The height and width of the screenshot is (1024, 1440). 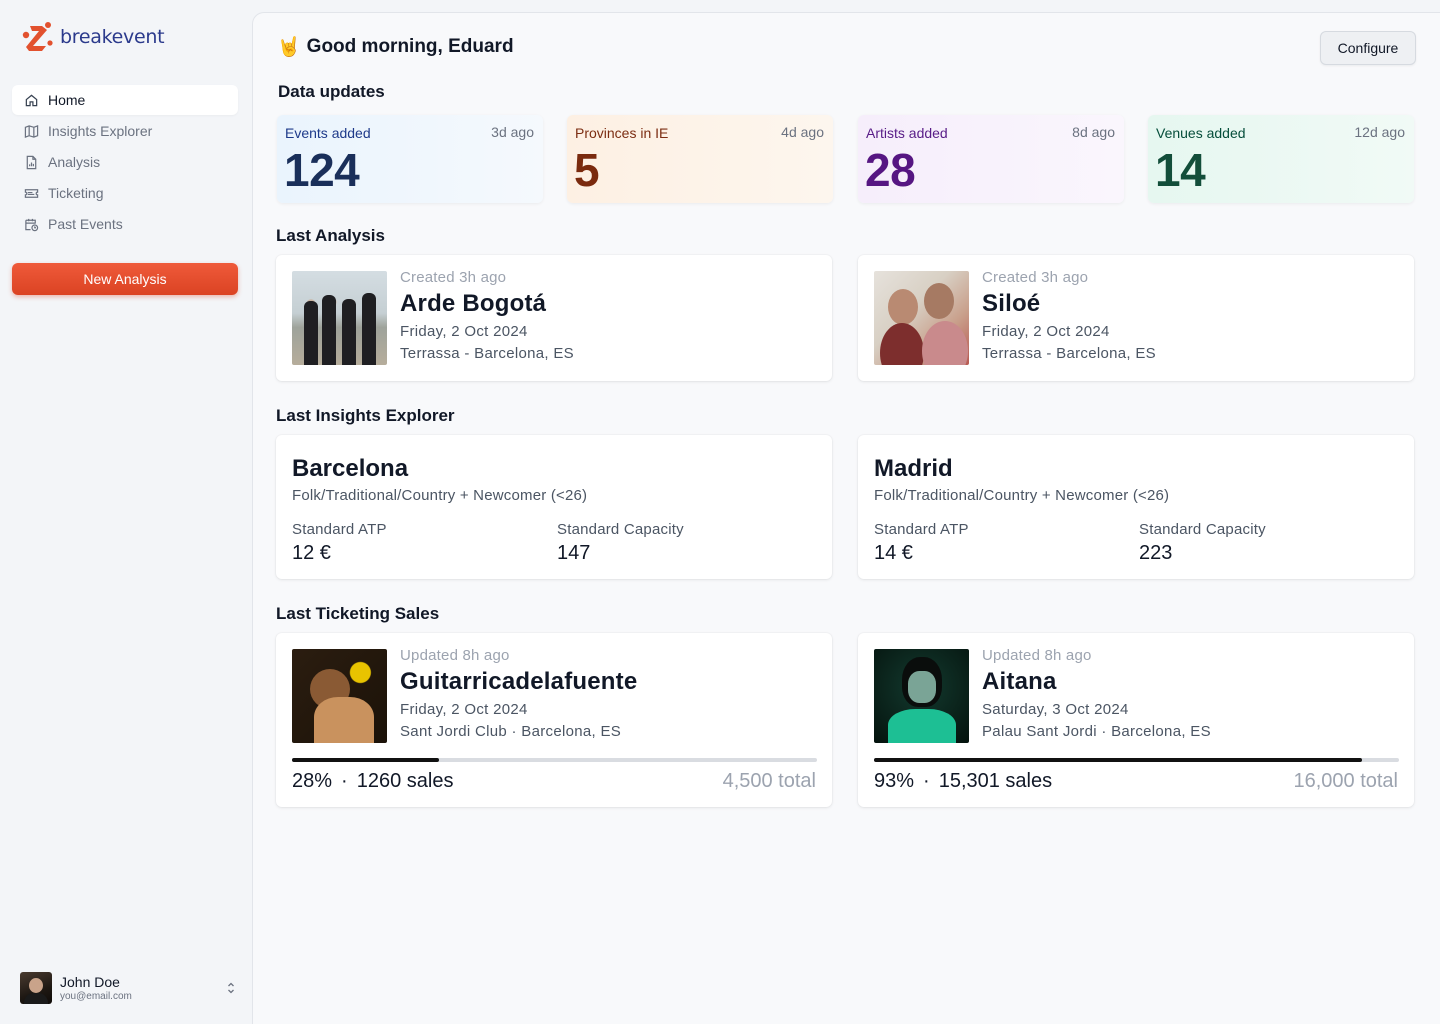 What do you see at coordinates (1368, 48) in the screenshot?
I see `configure-button: Configure` at bounding box center [1368, 48].